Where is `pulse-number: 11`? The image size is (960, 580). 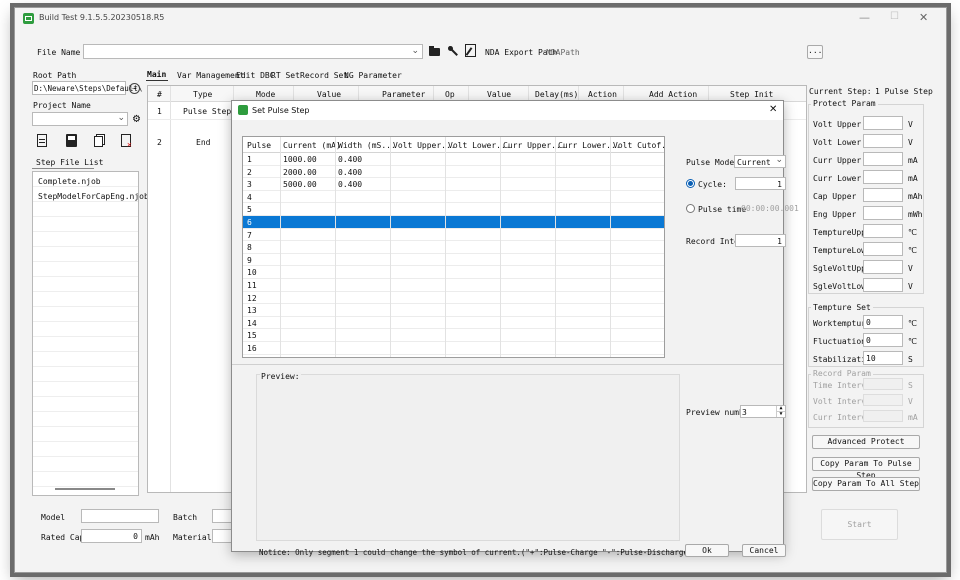 pulse-number: 11 is located at coordinates (252, 285).